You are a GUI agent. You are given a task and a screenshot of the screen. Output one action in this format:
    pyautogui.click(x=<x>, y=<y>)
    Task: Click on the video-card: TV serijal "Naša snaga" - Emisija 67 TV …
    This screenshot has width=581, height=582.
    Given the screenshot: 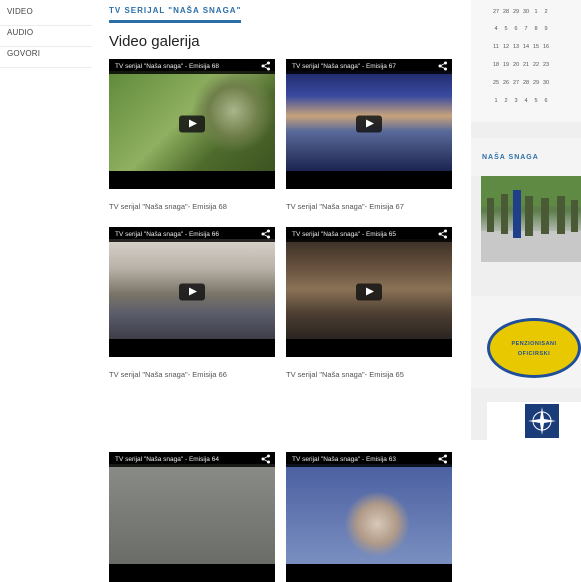 What is the action you would take?
    pyautogui.click(x=369, y=135)
    